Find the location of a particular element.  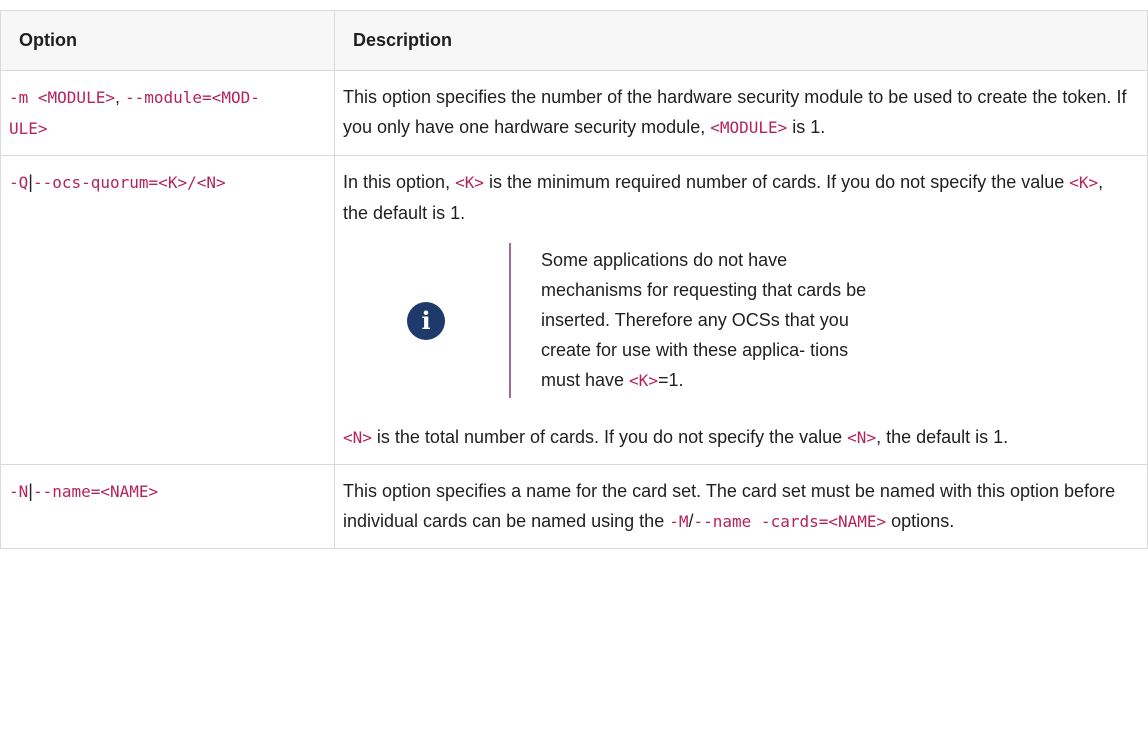

option-code: -N is located at coordinates (19, 491).